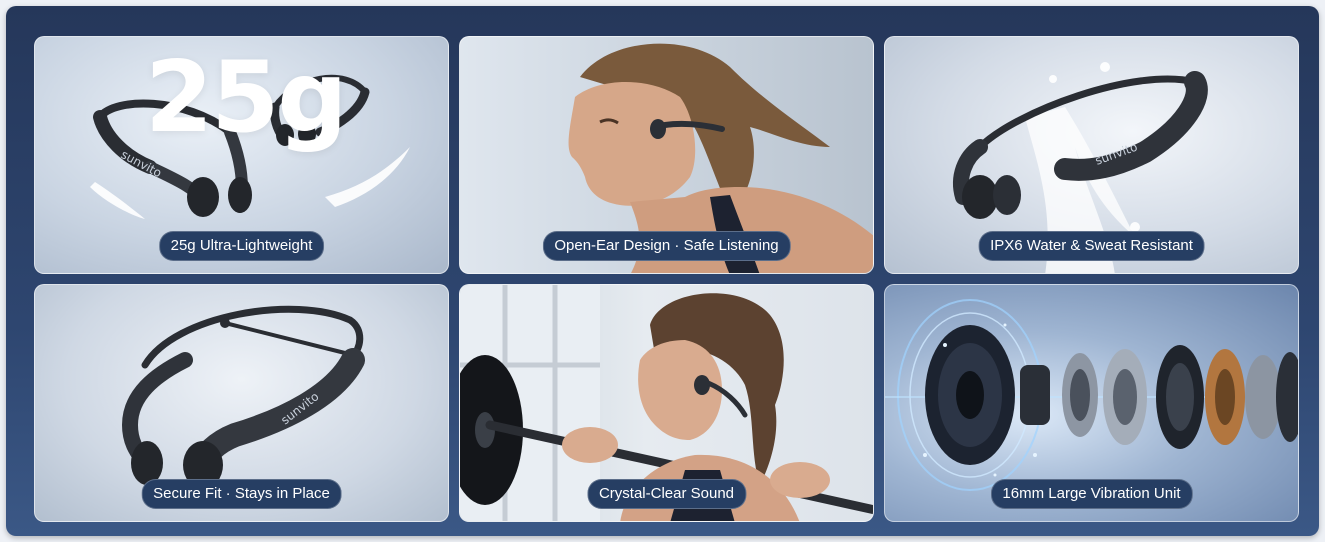  Describe the element at coordinates (1091, 494) in the screenshot. I see `caption-driver: 16mm Large Vibration Unit` at that location.